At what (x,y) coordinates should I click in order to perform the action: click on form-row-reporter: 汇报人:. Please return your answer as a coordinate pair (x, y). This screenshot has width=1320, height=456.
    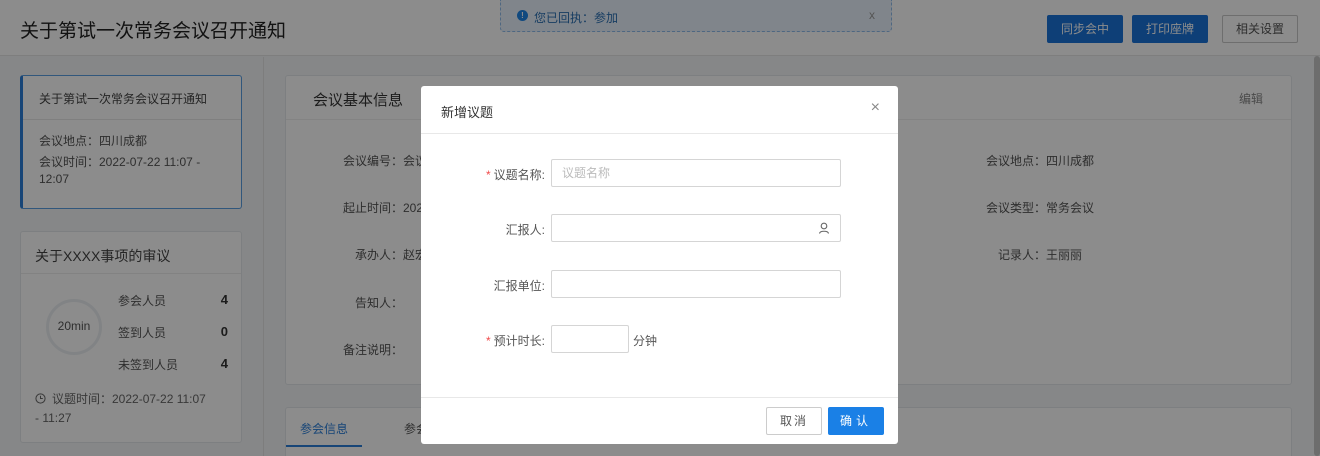
    Looking at the image, I should click on (659, 228).